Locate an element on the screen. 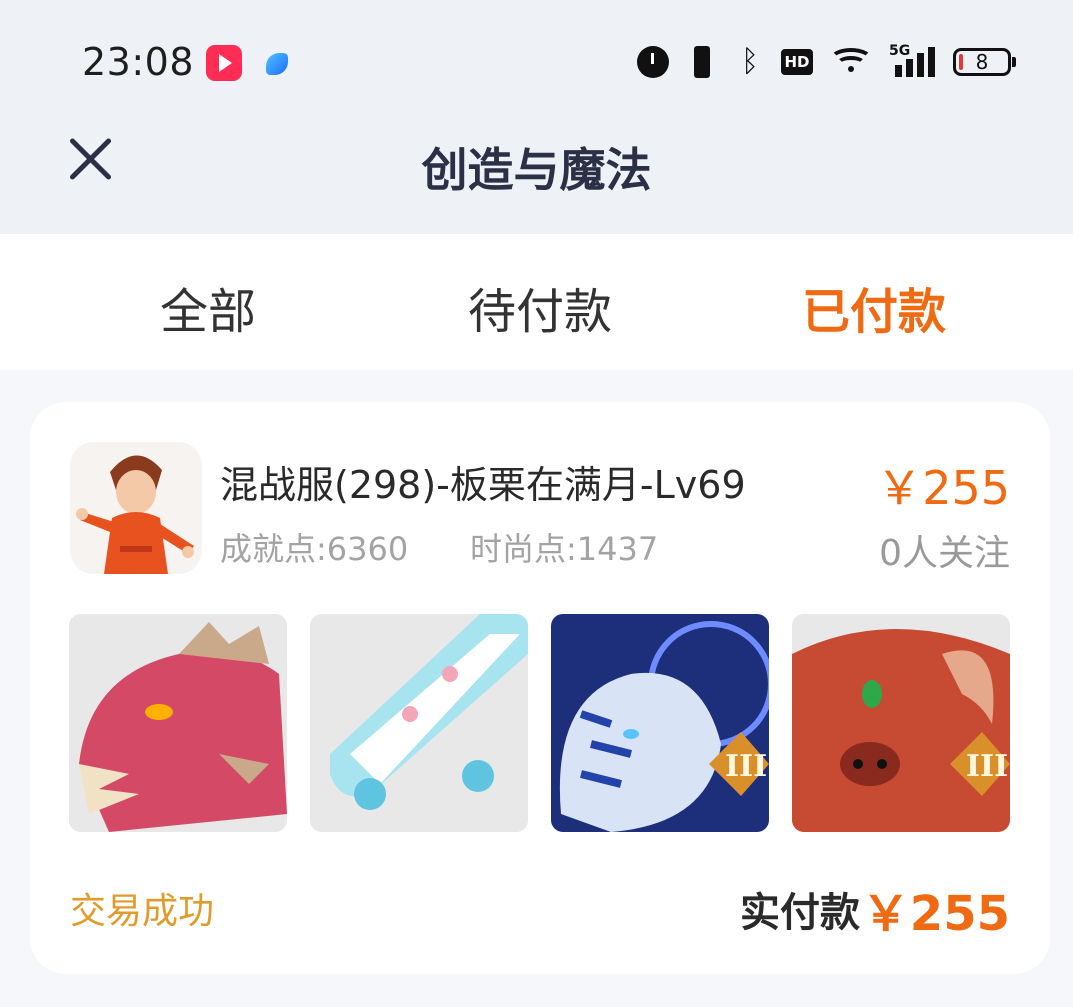  tab-paid: 已付款 is located at coordinates (874, 307).